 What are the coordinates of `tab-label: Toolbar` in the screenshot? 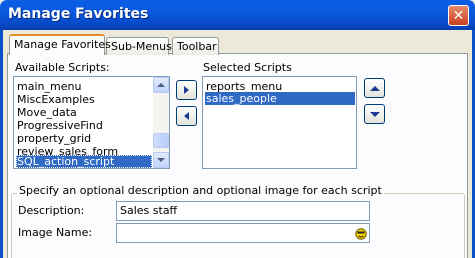 It's located at (197, 46).